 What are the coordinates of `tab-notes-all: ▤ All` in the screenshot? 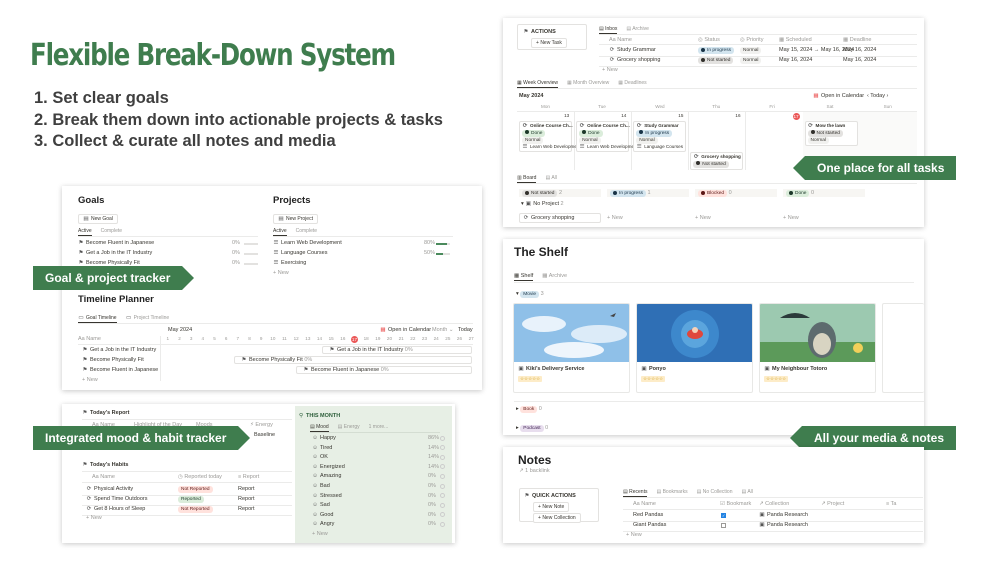 It's located at (746, 493).